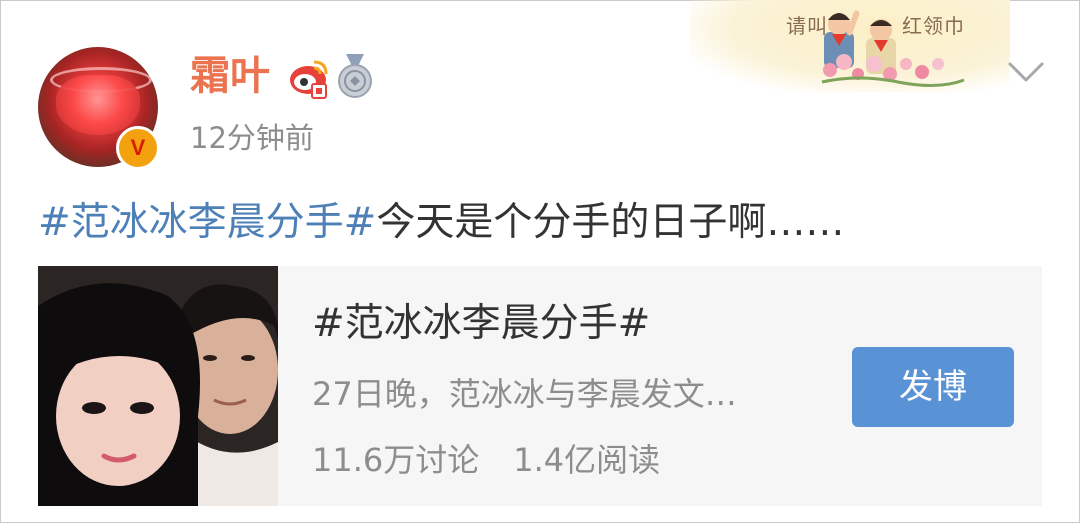  Describe the element at coordinates (355, 77) in the screenshot. I see `silver-medal-badge-icon` at that location.